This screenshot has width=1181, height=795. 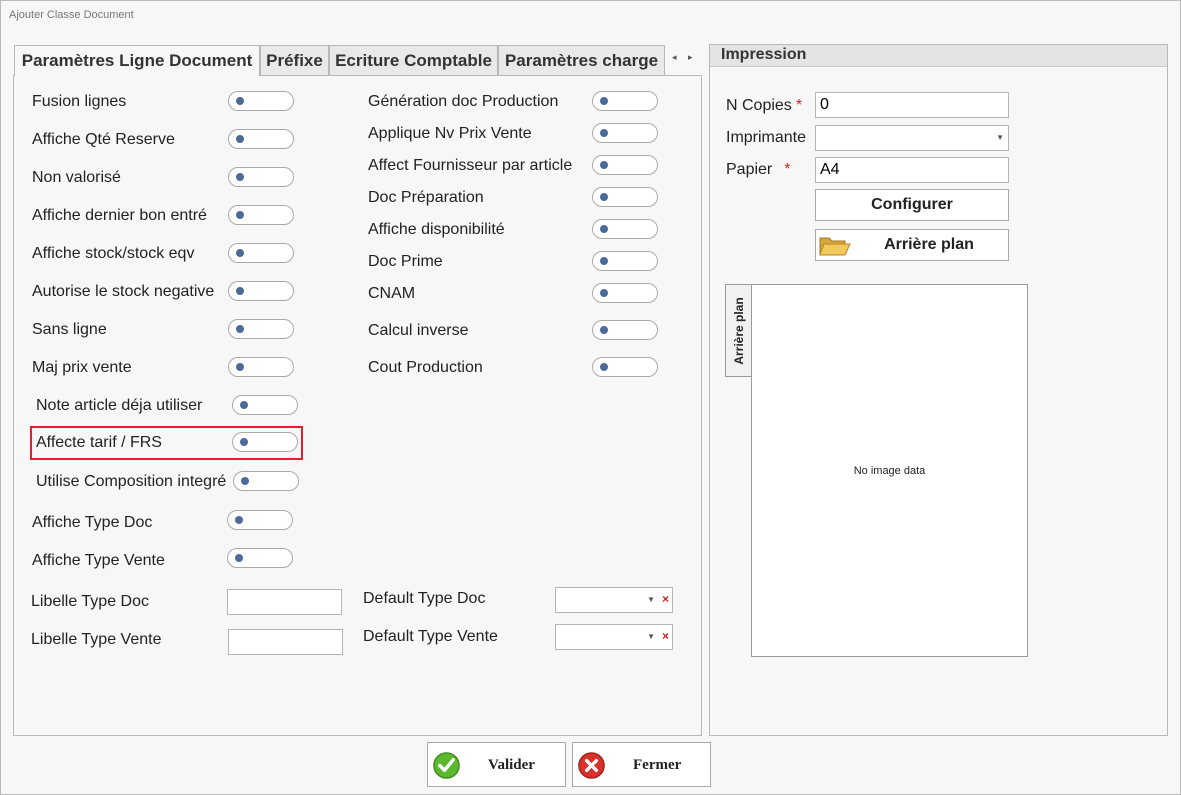 I want to click on label-default-type-vente: Default Type Vente, so click(x=430, y=636).